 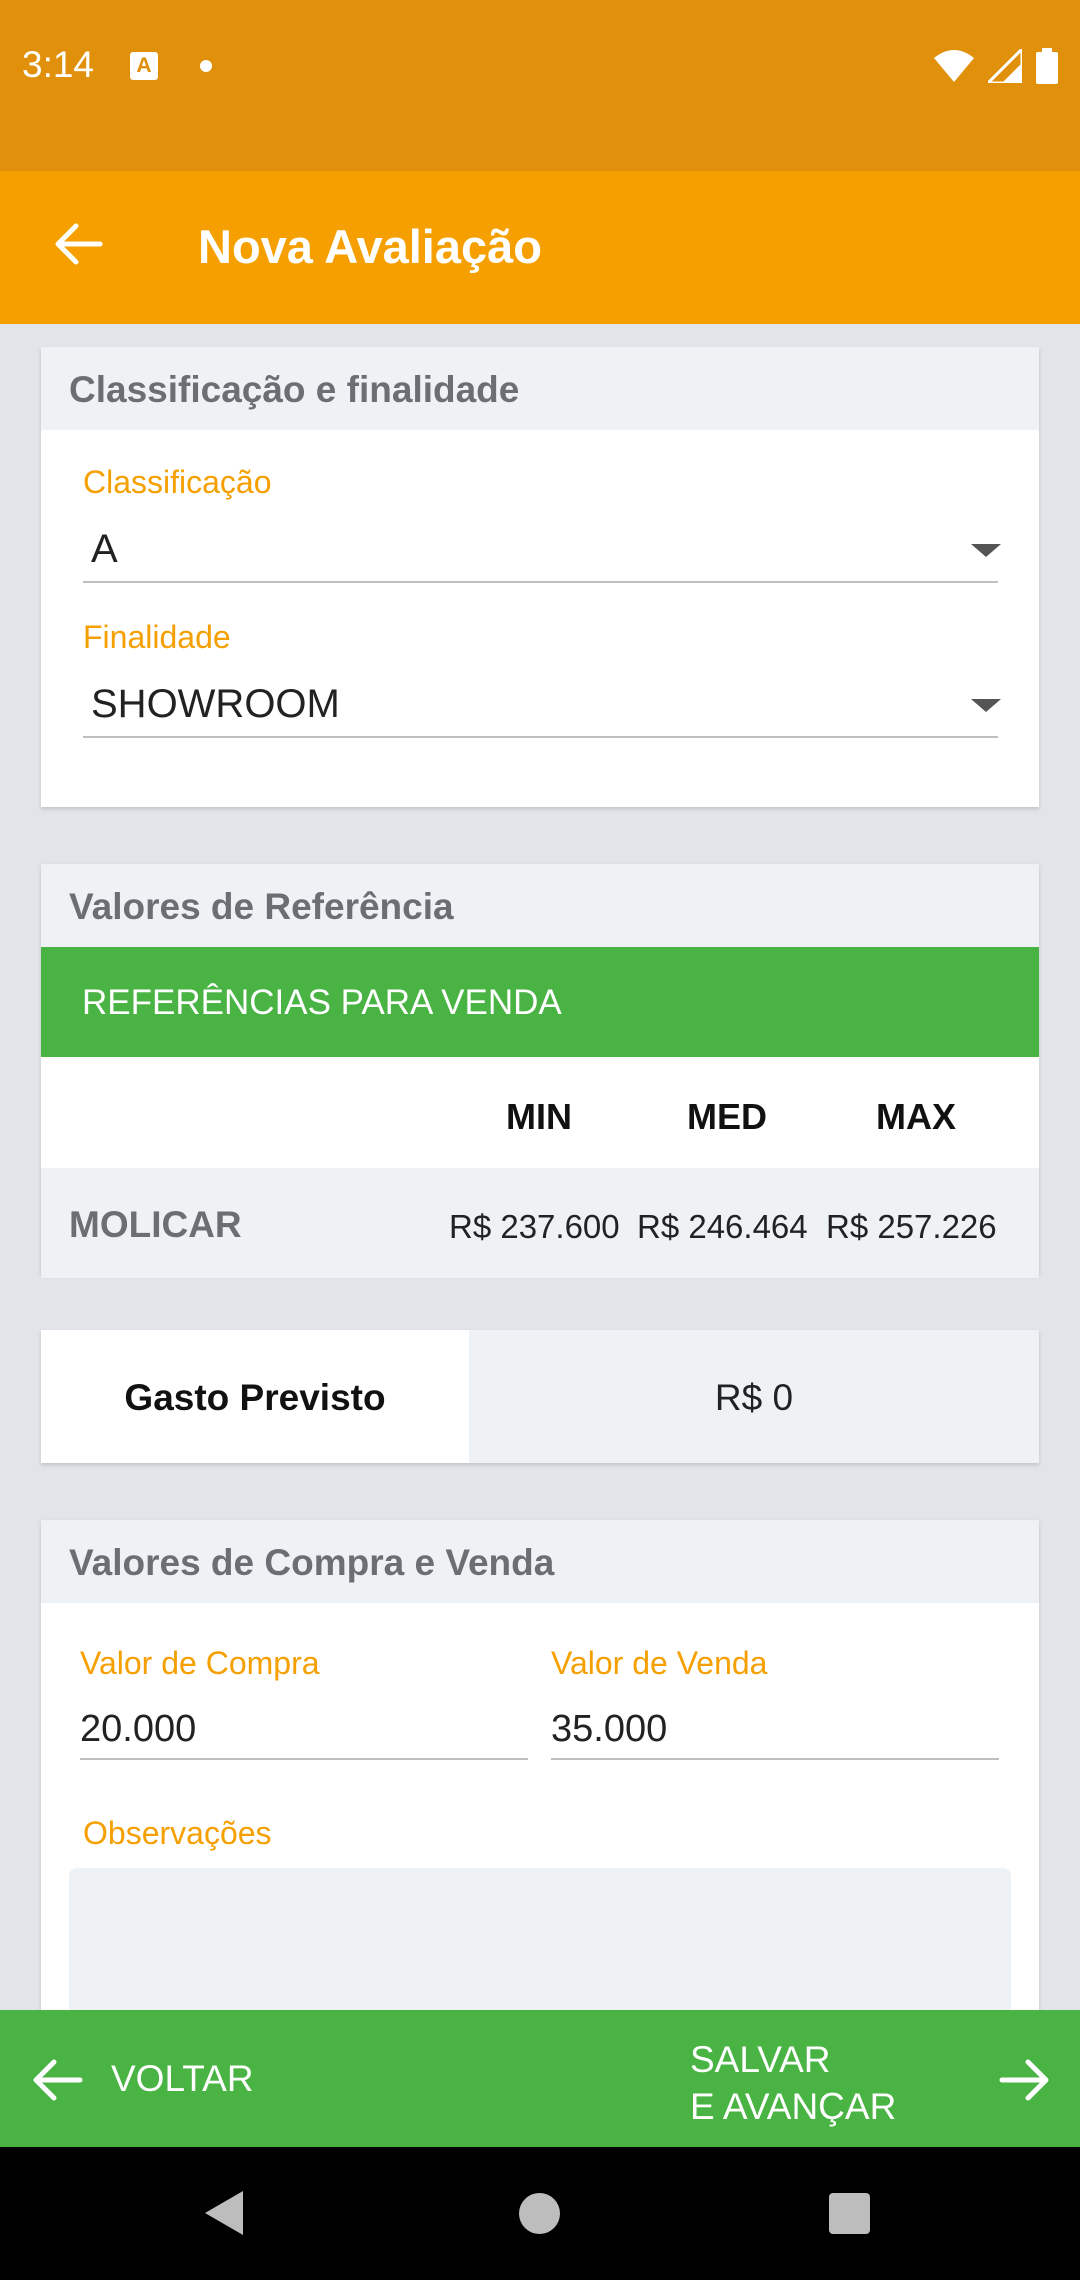 I want to click on valor-compra-input: 20.000, so click(x=304, y=1731).